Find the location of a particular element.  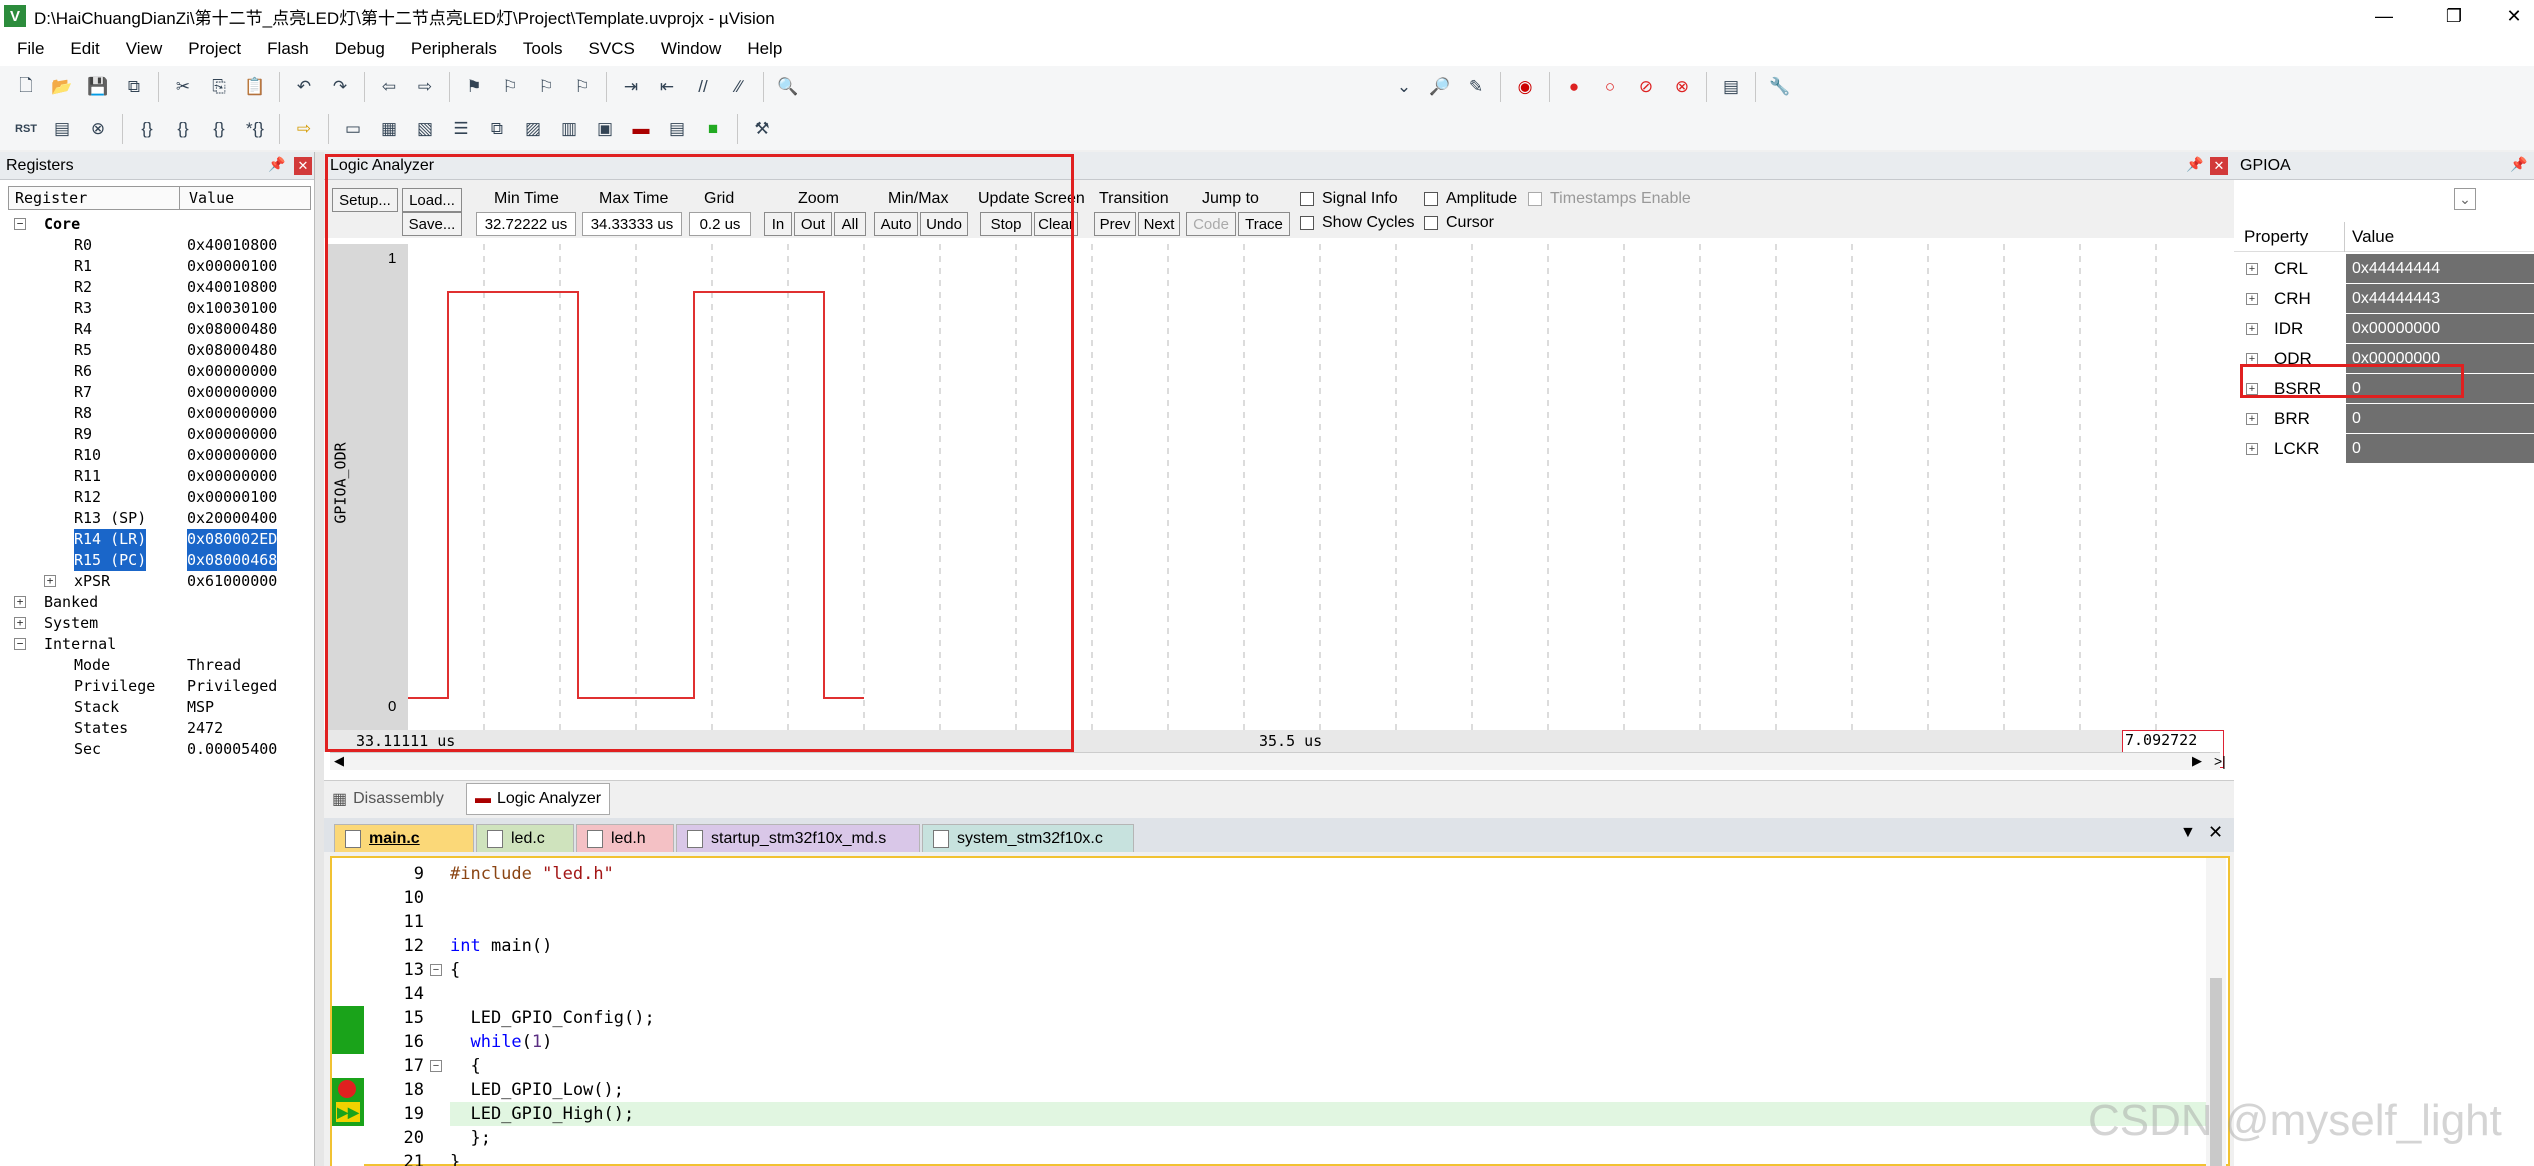

save-all-icon: ⧉ is located at coordinates (134, 87).